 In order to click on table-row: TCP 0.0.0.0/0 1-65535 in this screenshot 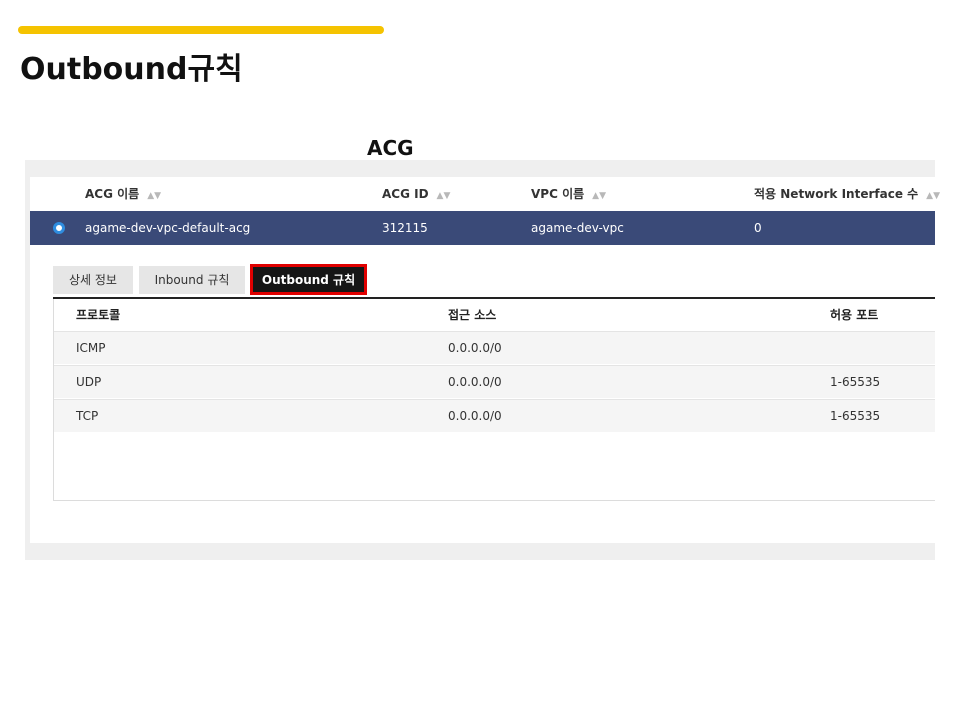, I will do `click(494, 415)`.